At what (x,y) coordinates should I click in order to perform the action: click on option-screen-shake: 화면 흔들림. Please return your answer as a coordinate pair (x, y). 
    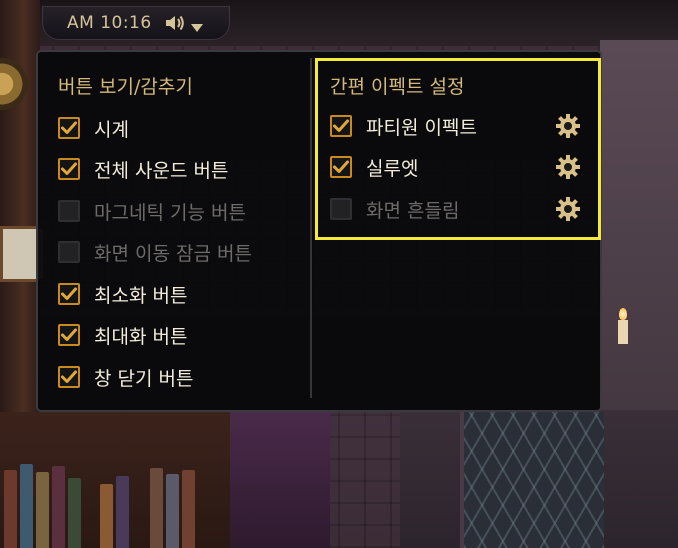
    Looking at the image, I should click on (394, 209).